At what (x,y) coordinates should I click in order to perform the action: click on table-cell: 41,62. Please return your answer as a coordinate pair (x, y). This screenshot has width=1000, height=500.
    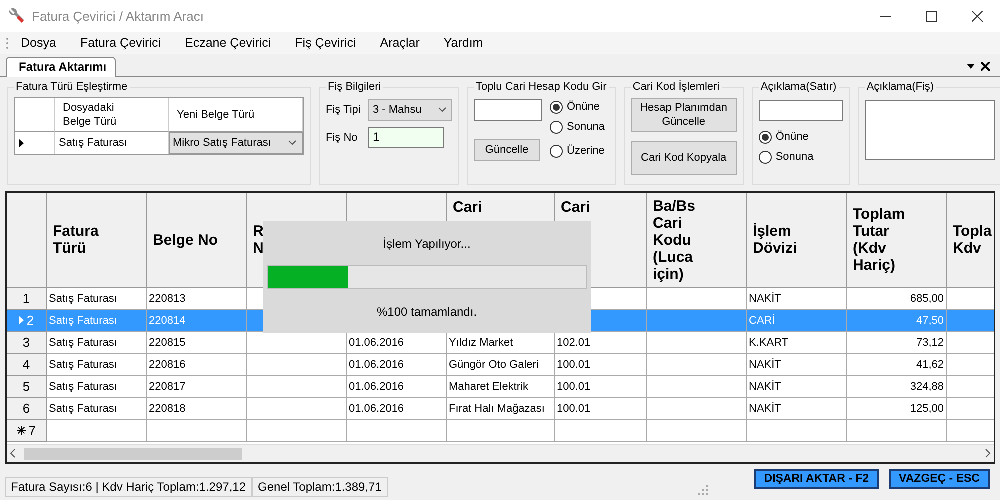
    Looking at the image, I should click on (897, 365).